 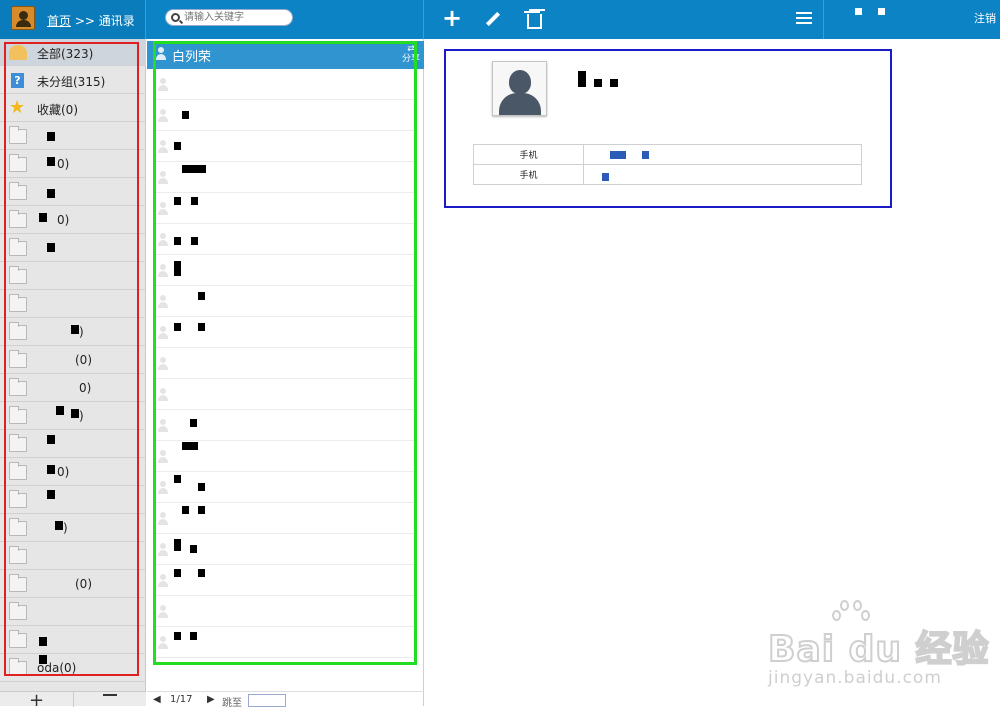 What do you see at coordinates (236, 17) in the screenshot?
I see `search-input` at bounding box center [236, 17].